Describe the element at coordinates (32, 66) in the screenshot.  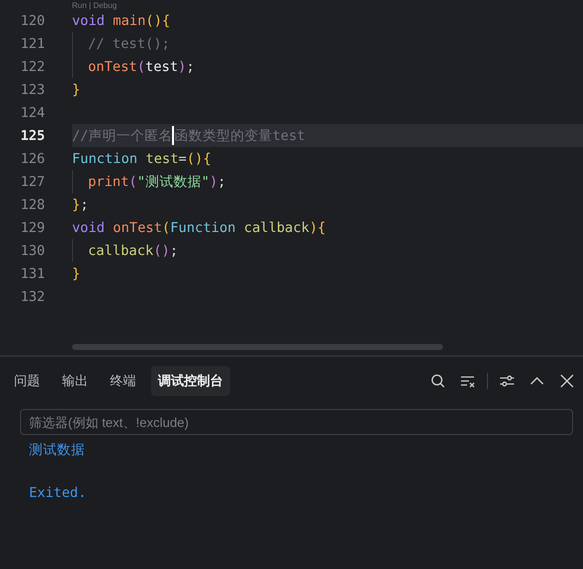
I see `line-number: 122` at that location.